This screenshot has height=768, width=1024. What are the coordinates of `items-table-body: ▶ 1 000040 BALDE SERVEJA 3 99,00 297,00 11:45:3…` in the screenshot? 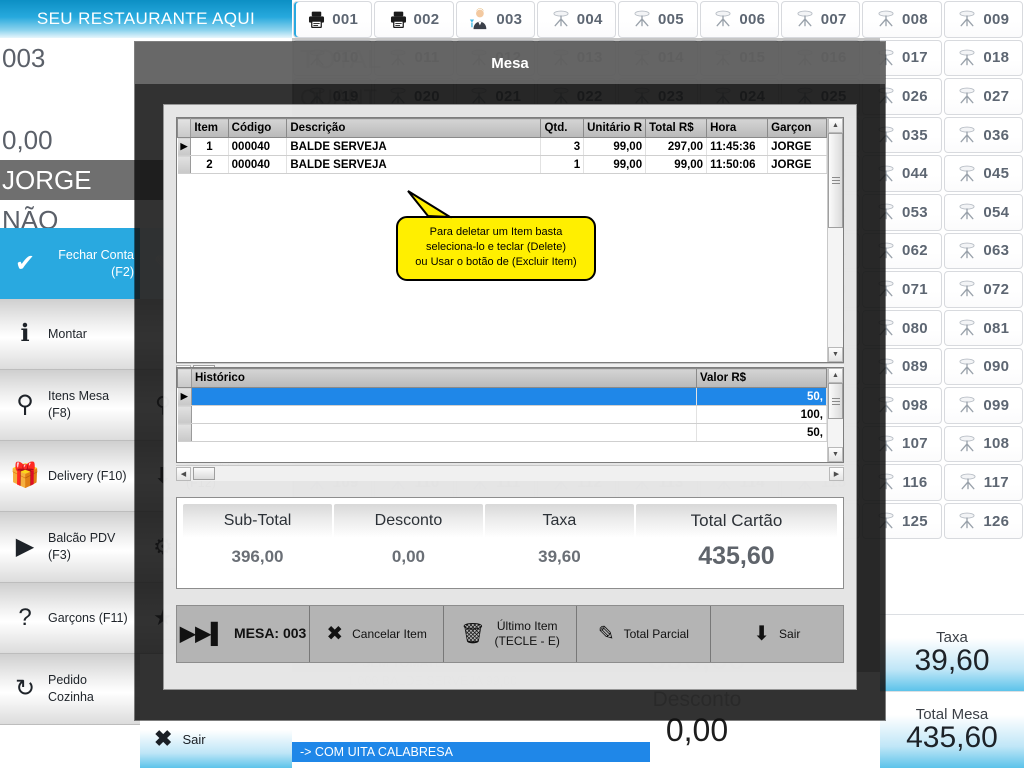 It's located at (502, 155).